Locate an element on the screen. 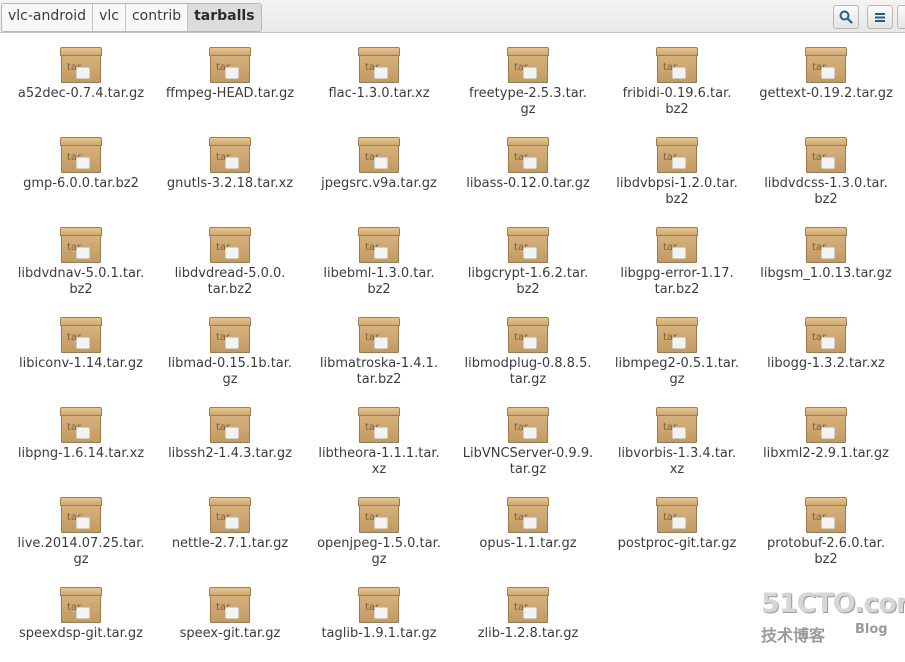 The width and height of the screenshot is (905, 662). file-name-line1: libgcrypt-1.6.2.tar. is located at coordinates (528, 273).